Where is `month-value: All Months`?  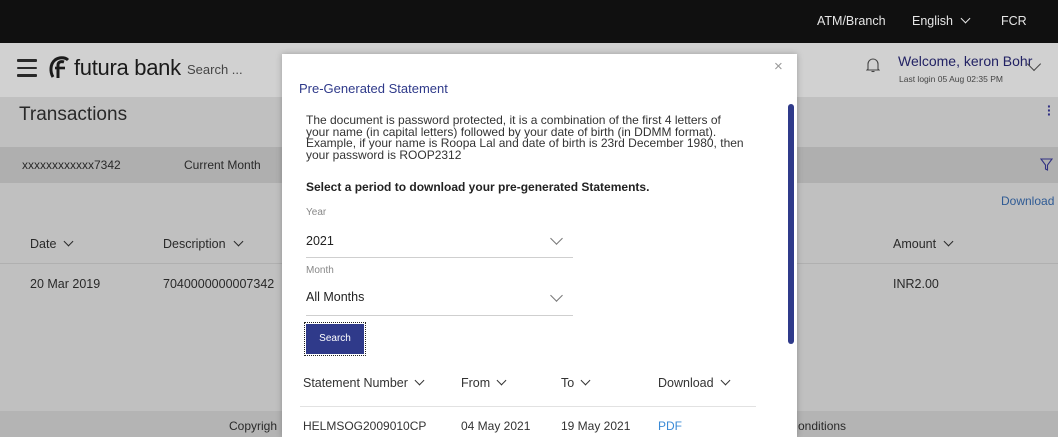
month-value: All Months is located at coordinates (335, 297).